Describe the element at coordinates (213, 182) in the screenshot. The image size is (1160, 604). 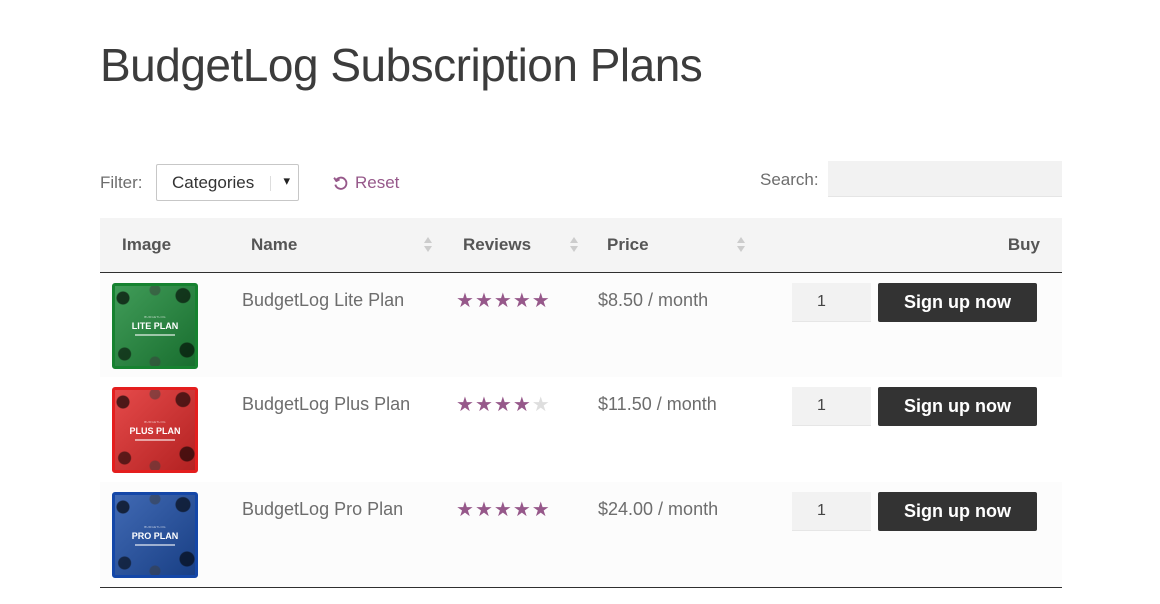
I see `category-select-value: Categories` at that location.